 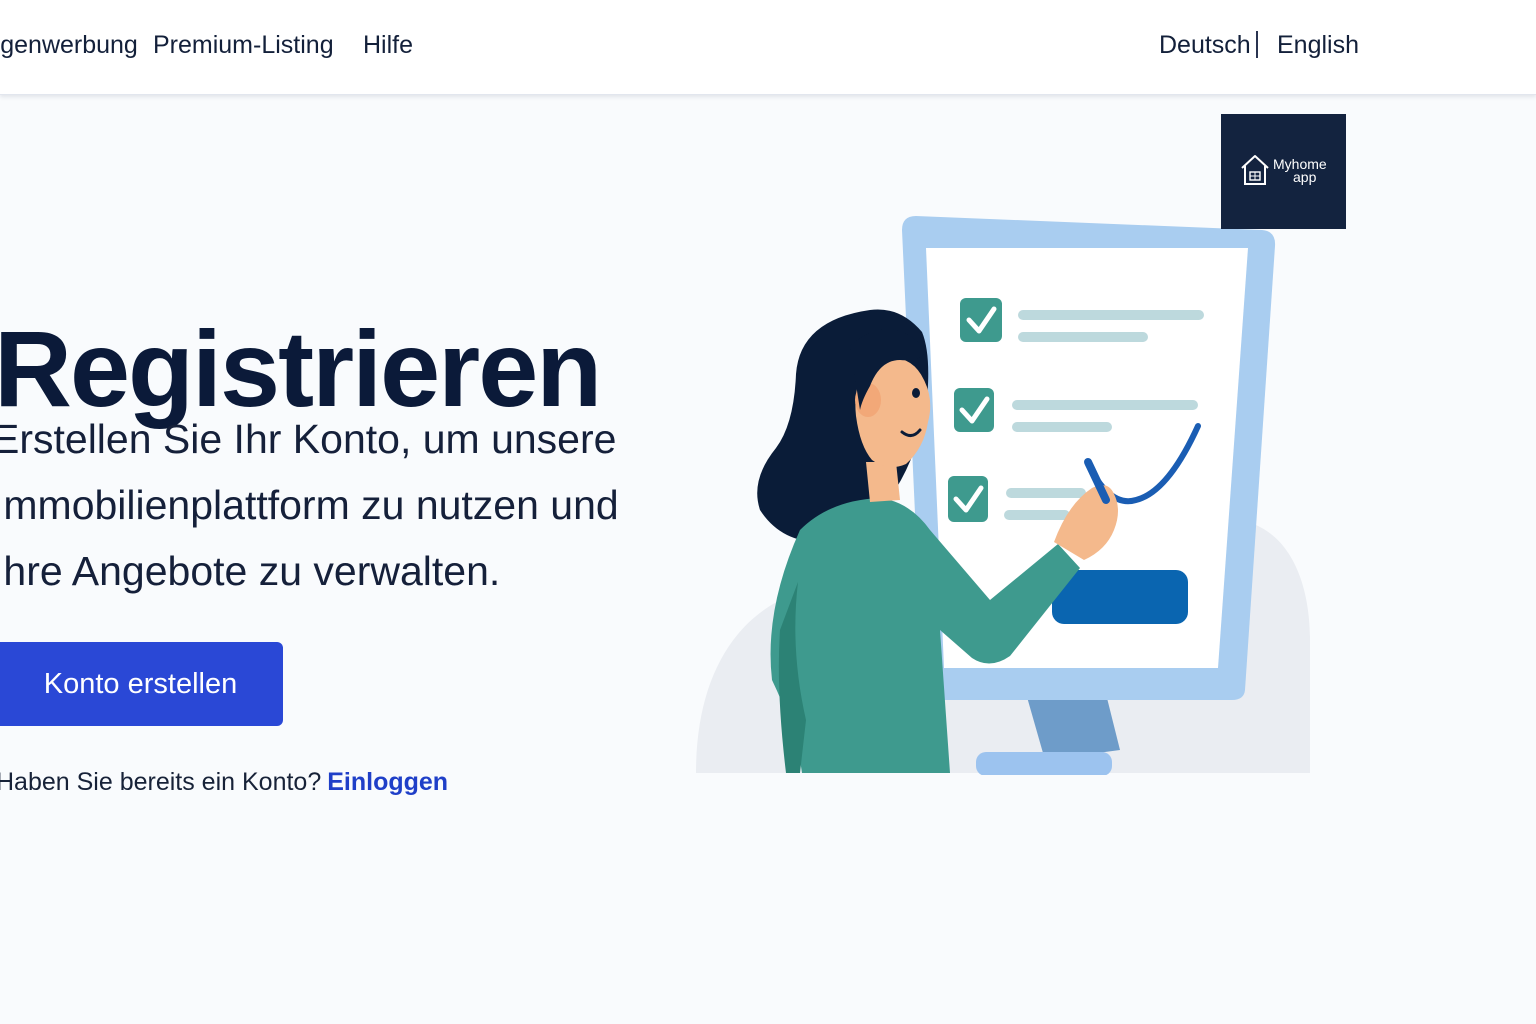 I want to click on login-prompt-text: Haben Sie bereits ein Konto?, so click(x=161, y=782).